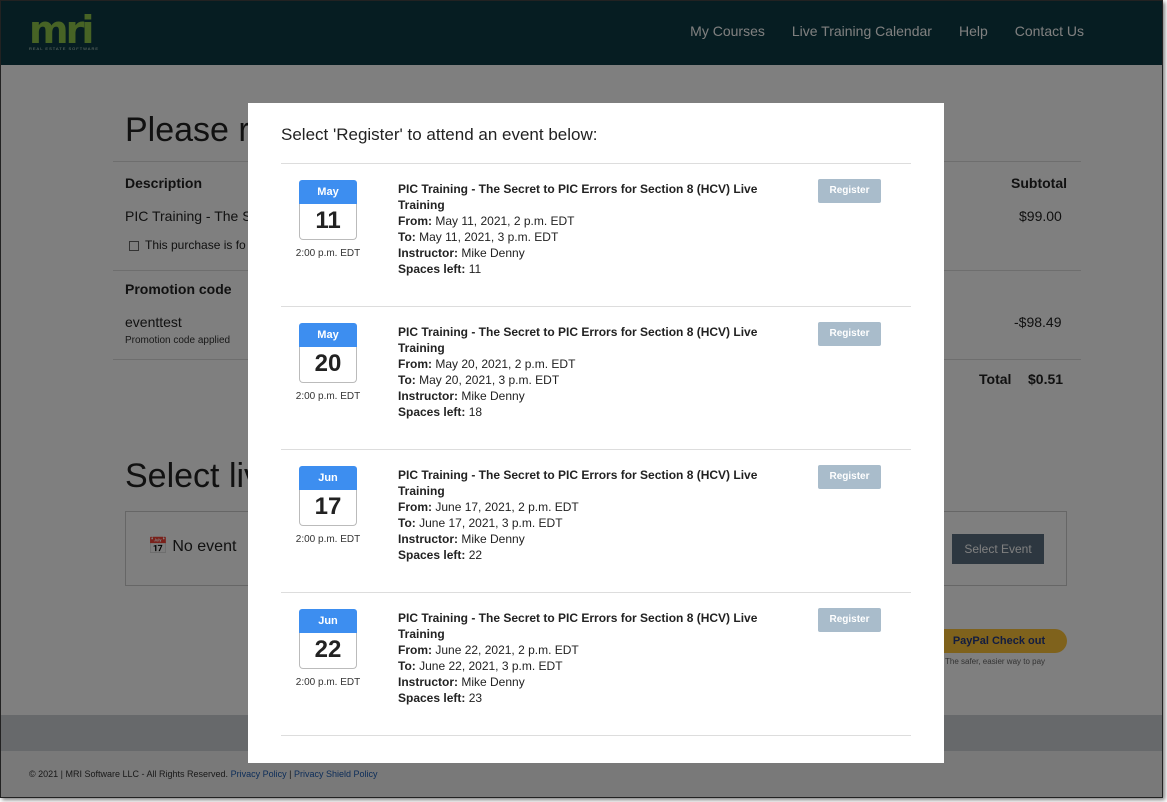 This screenshot has width=1167, height=802. Describe the element at coordinates (598, 698) in the screenshot. I see `event-spaces: Spaces left: 23` at that location.